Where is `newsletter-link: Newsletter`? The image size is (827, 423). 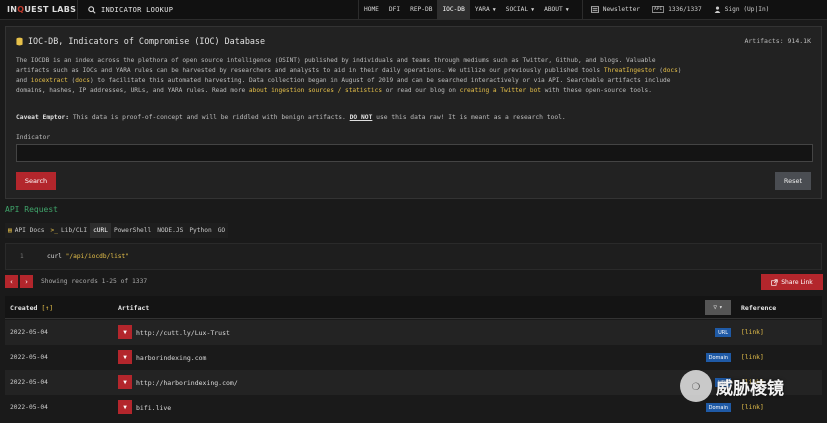
newsletter-link: Newsletter is located at coordinates (615, 9).